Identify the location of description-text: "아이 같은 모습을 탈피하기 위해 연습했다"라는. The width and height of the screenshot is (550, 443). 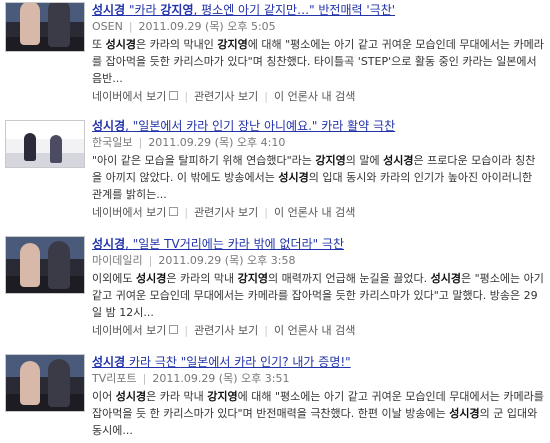
(204, 160).